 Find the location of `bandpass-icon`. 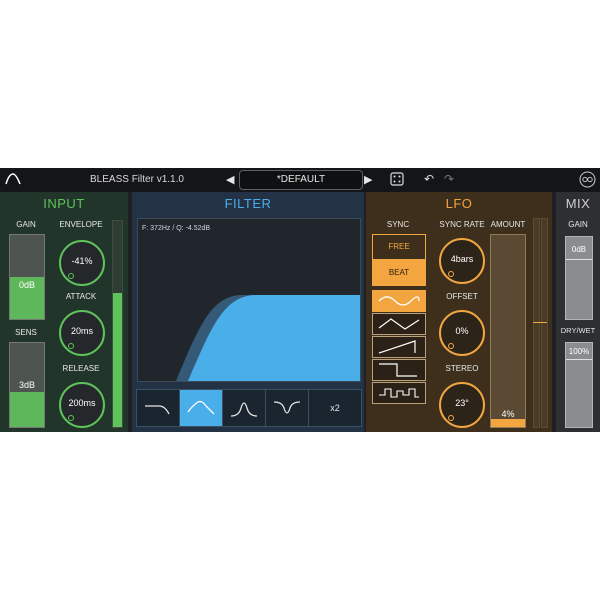

bandpass-icon is located at coordinates (244, 409).